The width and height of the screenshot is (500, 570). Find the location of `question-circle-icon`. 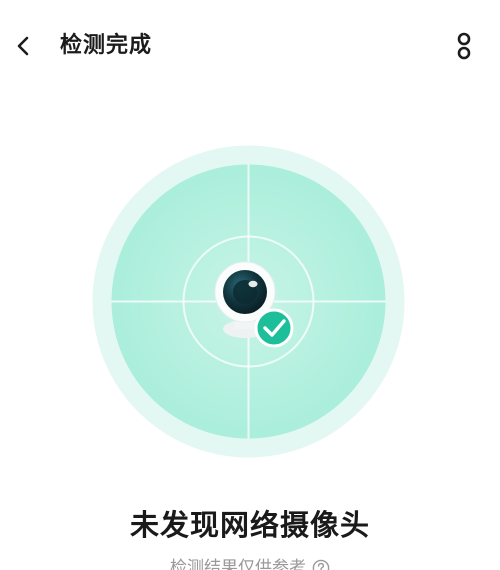

question-circle-icon is located at coordinates (321, 564).